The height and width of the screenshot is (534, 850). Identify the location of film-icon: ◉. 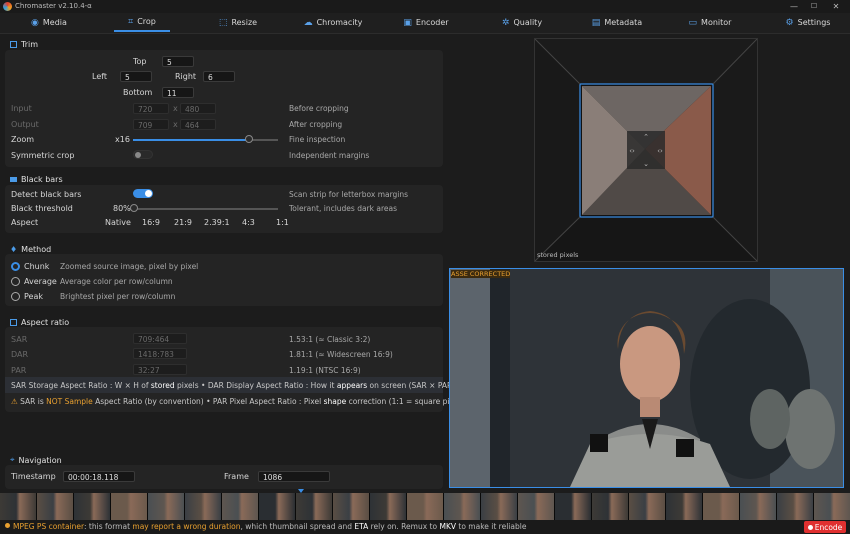
(35, 22).